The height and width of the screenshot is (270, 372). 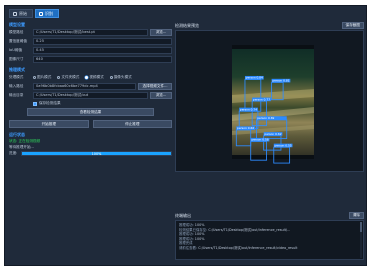 What do you see at coordinates (16, 94) in the screenshot?
I see `output-label: 输出目录` at bounding box center [16, 94].